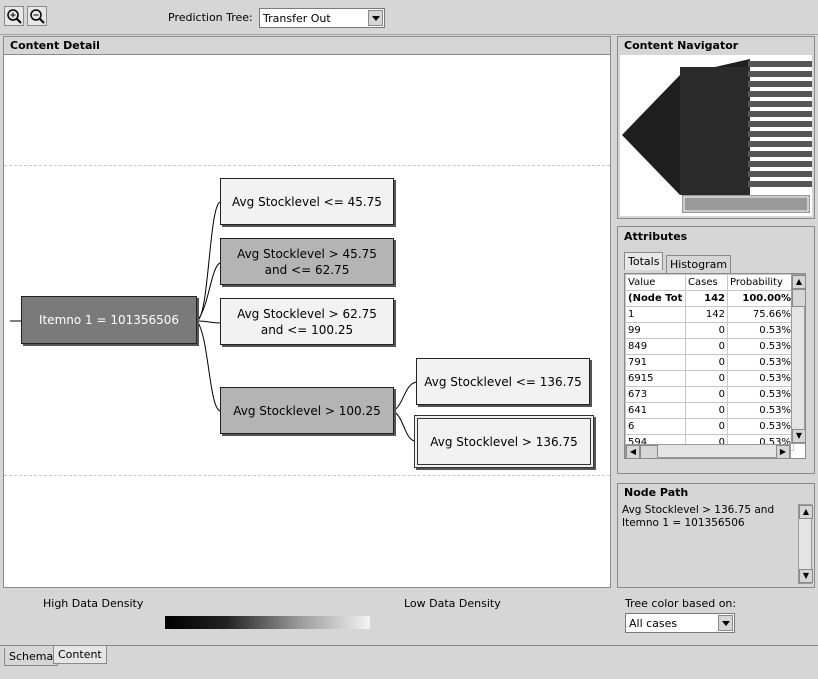 Image resolution: width=818 pixels, height=679 pixels. Describe the element at coordinates (655, 426) in the screenshot. I see `table-cell: 6` at that location.